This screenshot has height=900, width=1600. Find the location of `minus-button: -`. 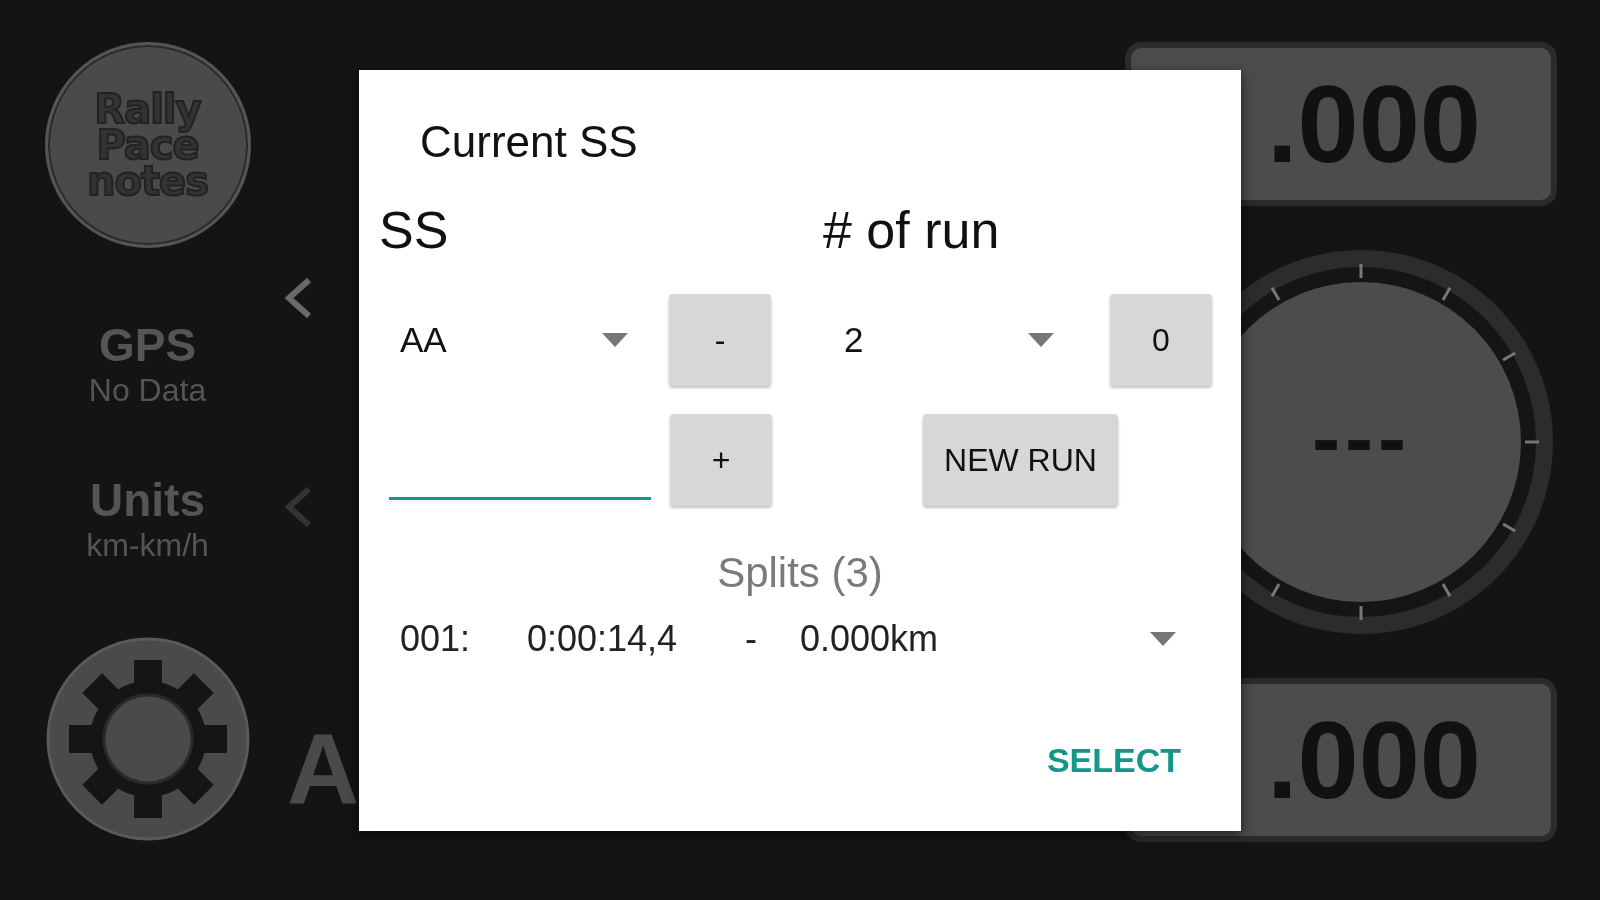

minus-button: - is located at coordinates (720, 340).